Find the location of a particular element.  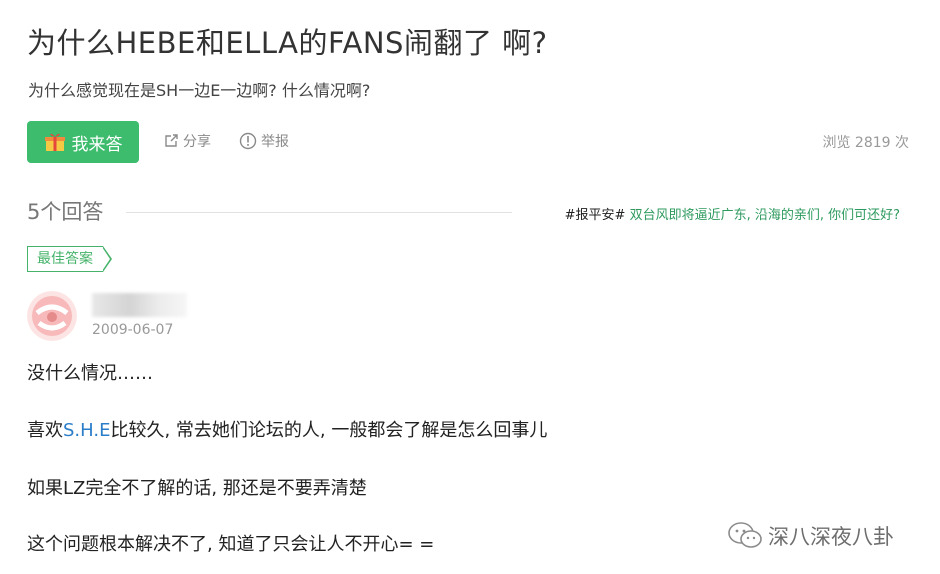

warning-icon is located at coordinates (248, 141).